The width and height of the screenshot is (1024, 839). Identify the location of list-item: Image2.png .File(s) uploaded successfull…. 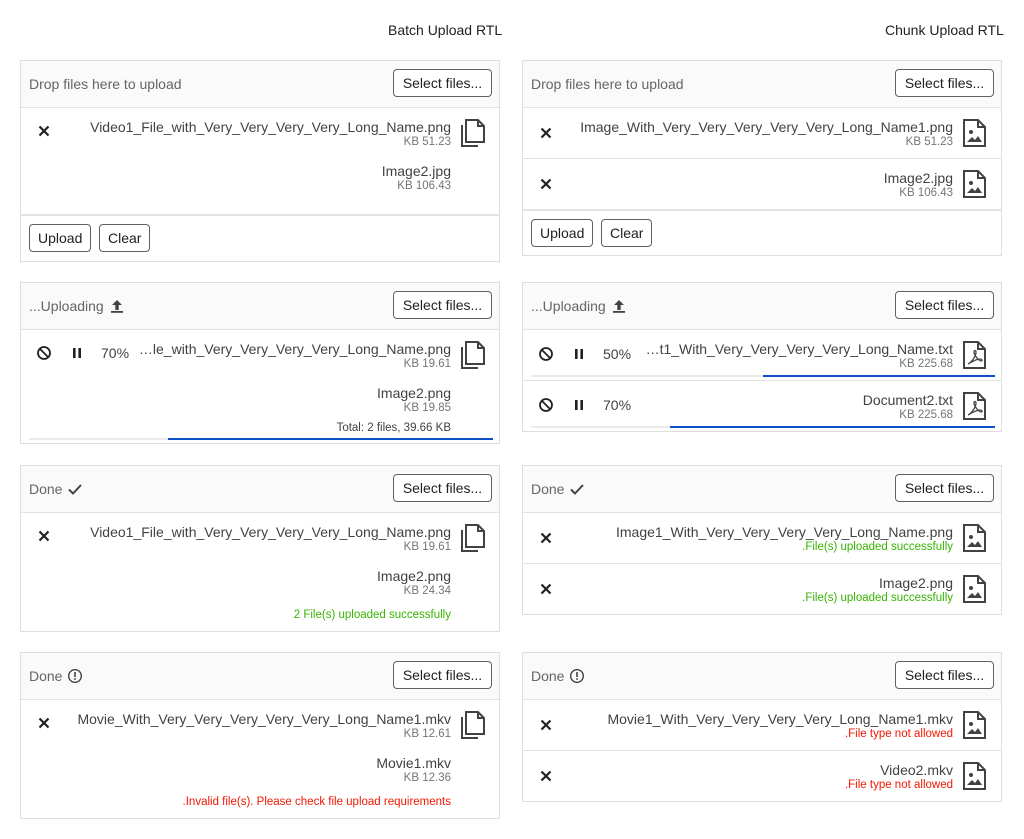
(762, 589).